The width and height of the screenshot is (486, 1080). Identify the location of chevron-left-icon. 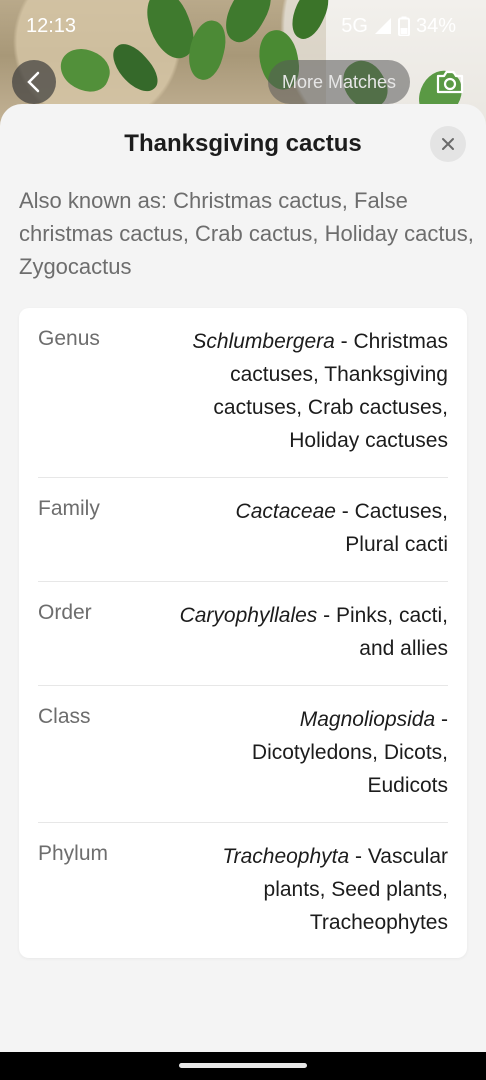
(33, 82).